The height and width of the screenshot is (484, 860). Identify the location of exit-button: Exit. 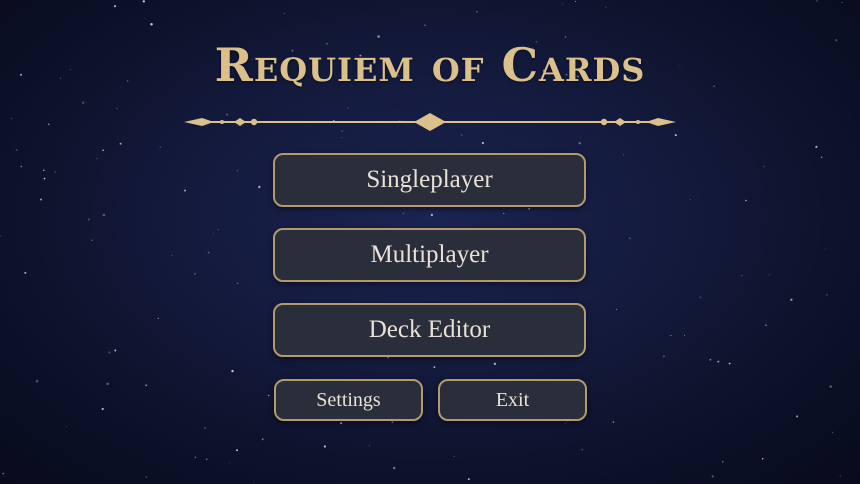
(512, 400).